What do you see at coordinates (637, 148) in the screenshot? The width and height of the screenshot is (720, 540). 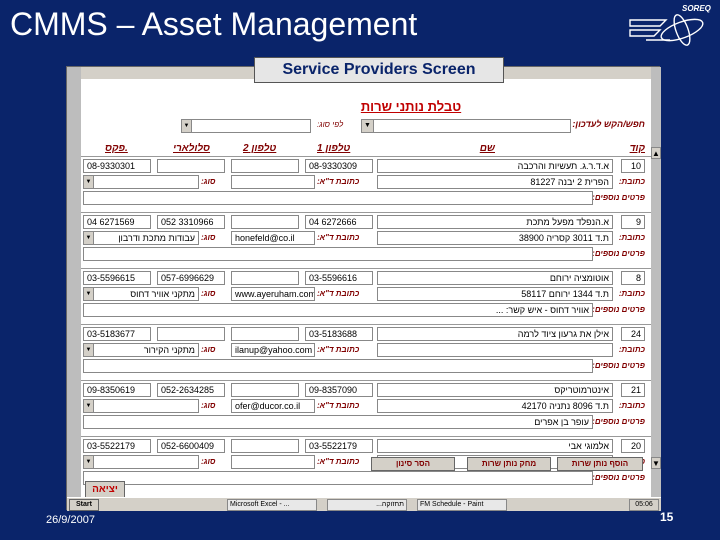 I see `header-code: קוד` at bounding box center [637, 148].